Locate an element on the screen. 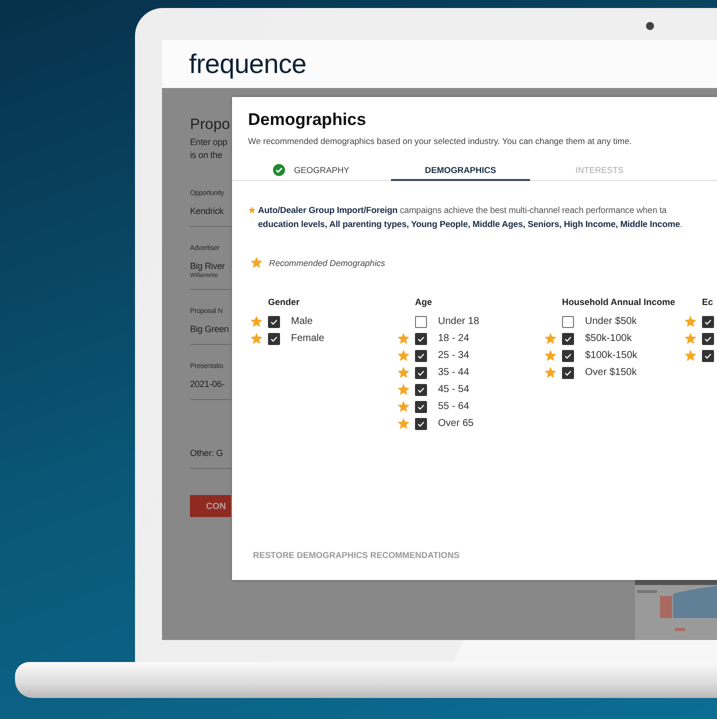 Image resolution: width=717 pixels, height=719 pixels. option-label: 18 - 24 is located at coordinates (454, 338).